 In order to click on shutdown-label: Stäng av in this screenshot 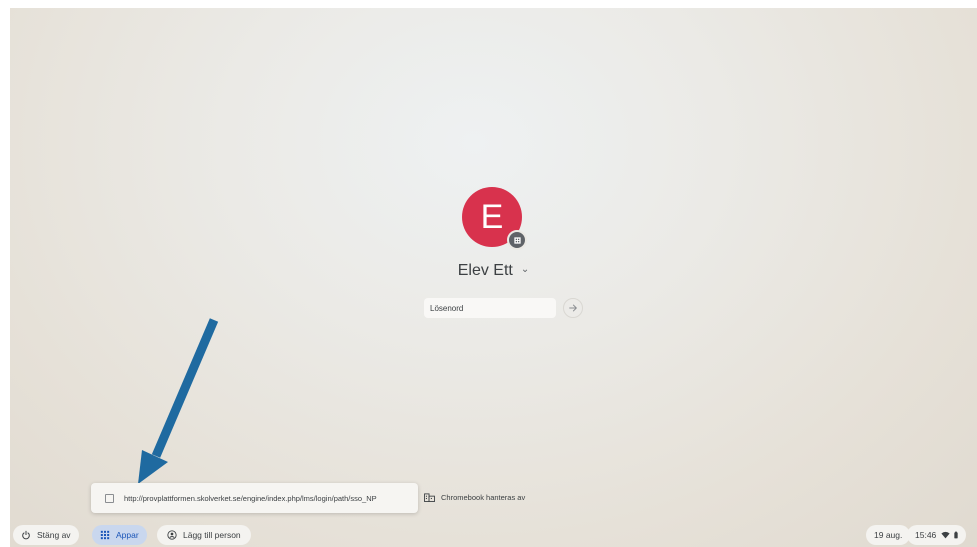, I will do `click(54, 535)`.